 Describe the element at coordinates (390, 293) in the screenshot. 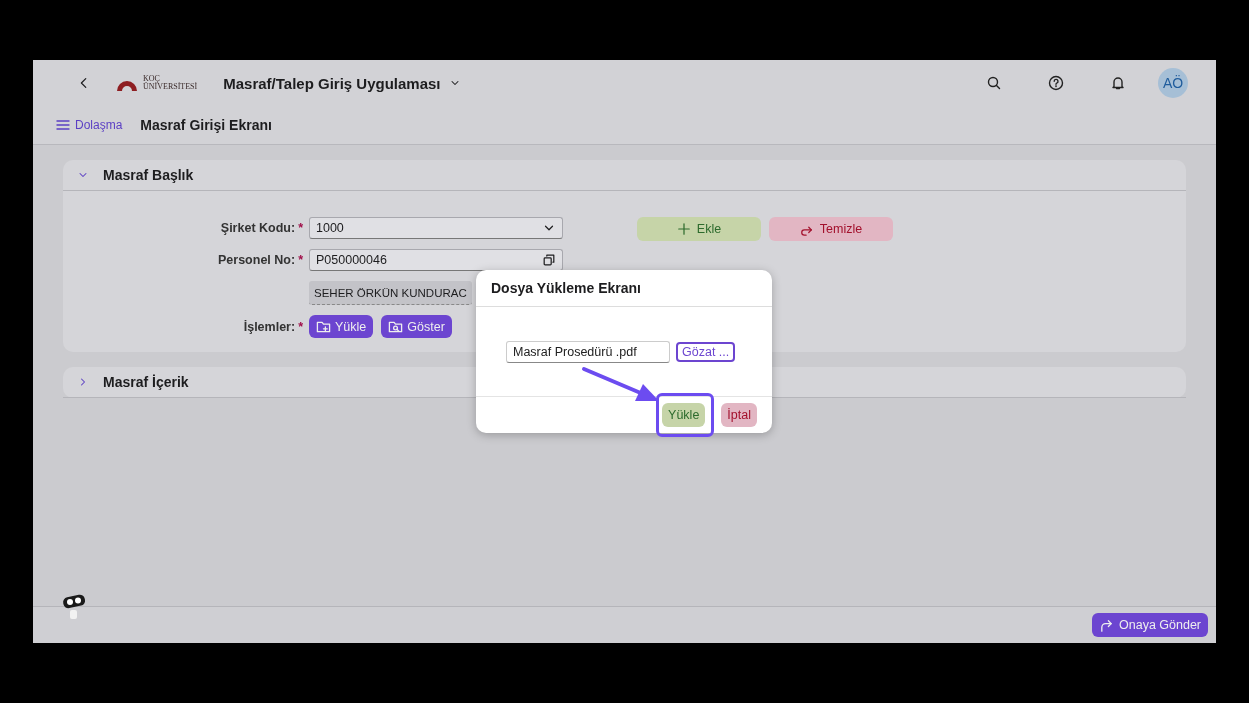

I see `employee-name-field: SEHER ÖRKÜN KUNDURAC` at that location.